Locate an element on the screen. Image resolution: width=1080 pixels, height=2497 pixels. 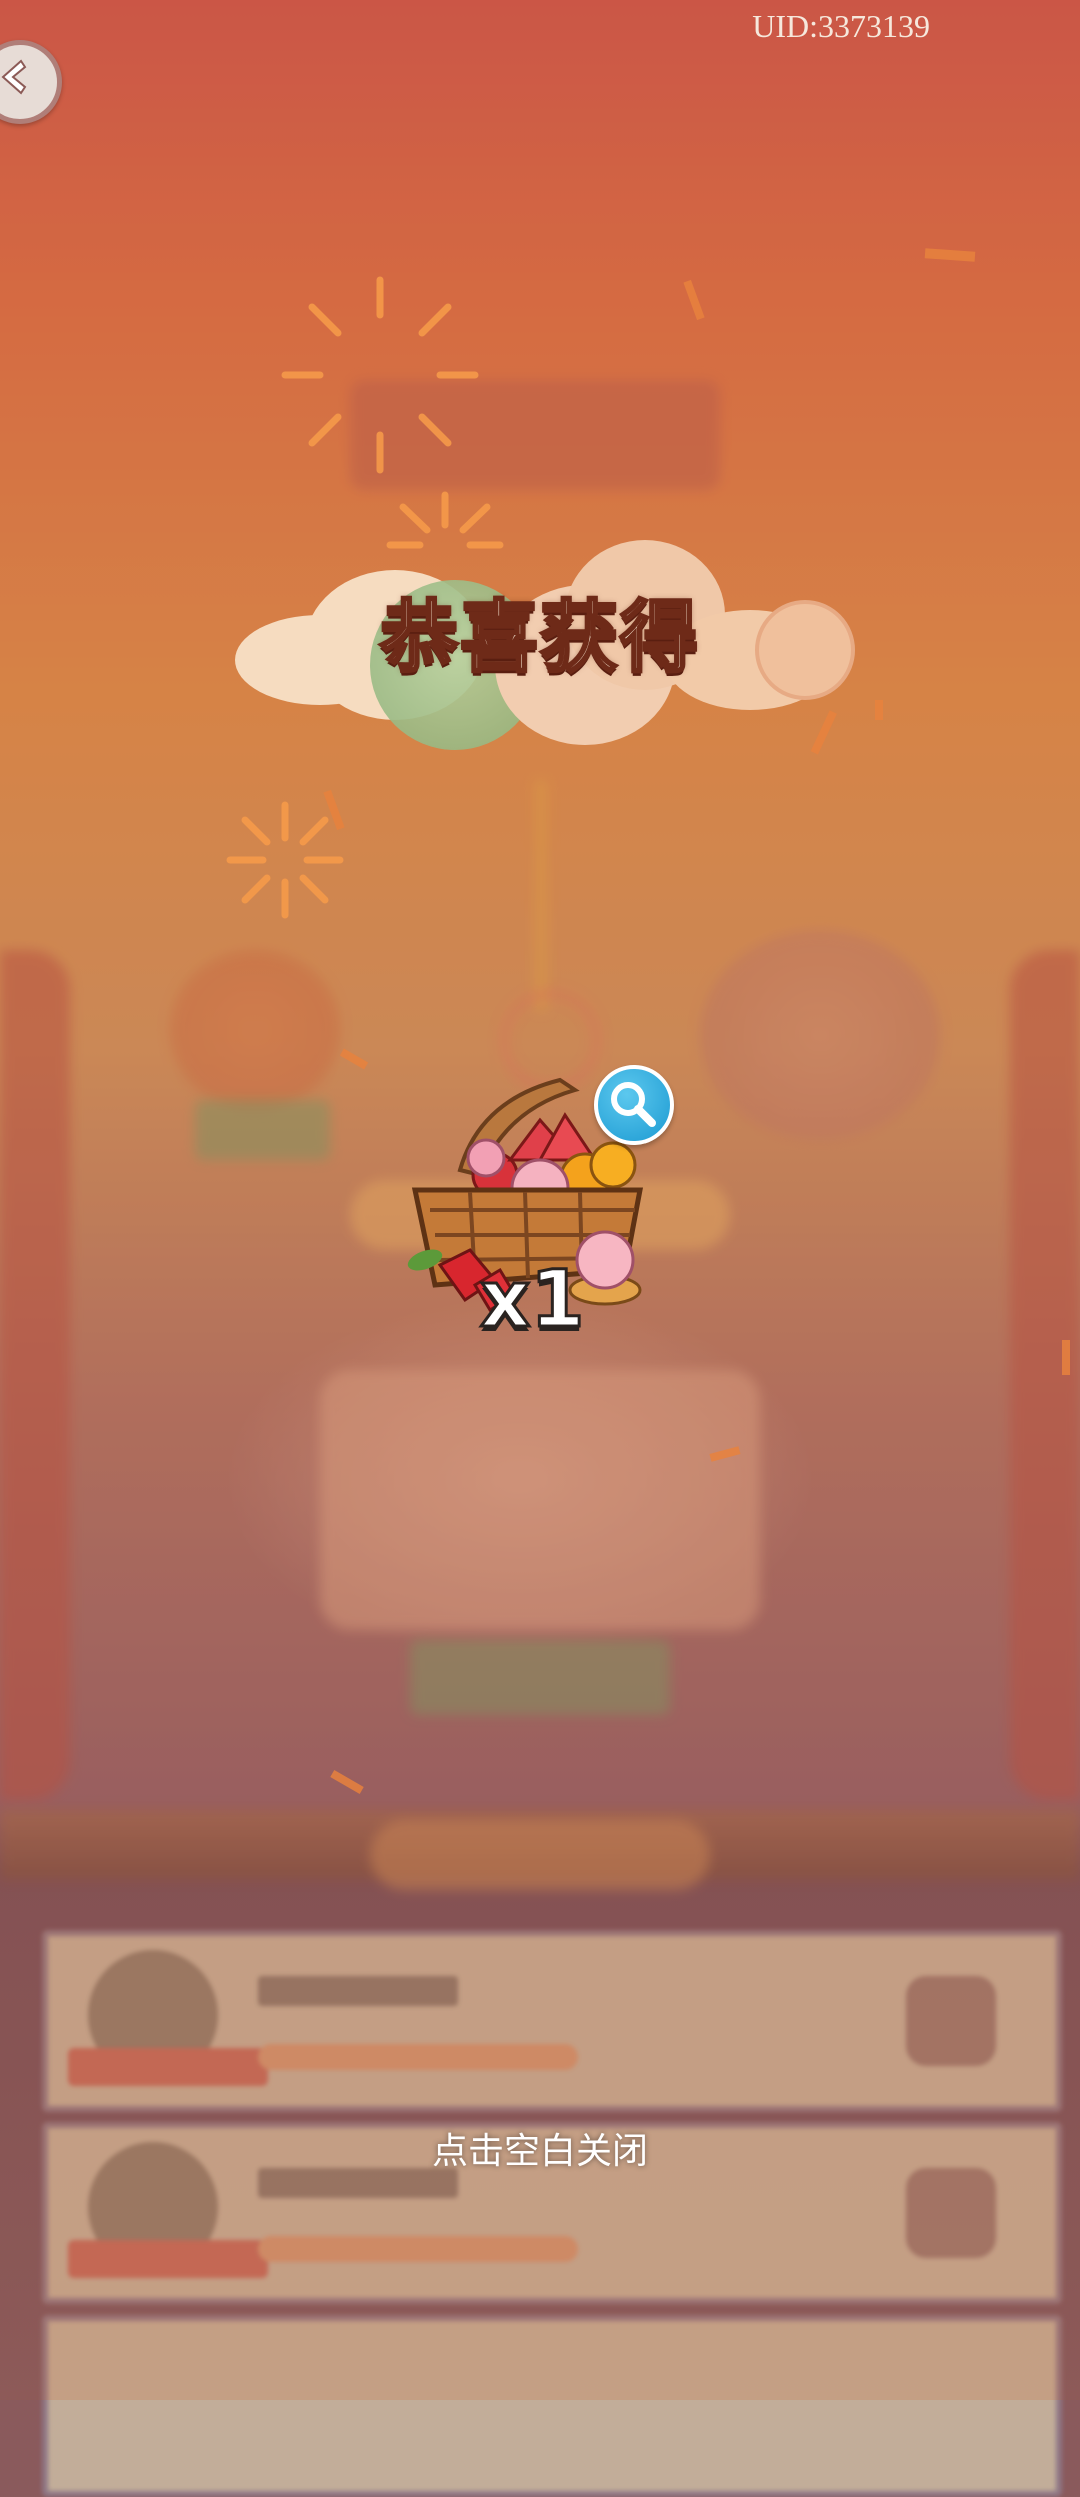
reward-title: 恭喜获得 is located at coordinates (539, 638).